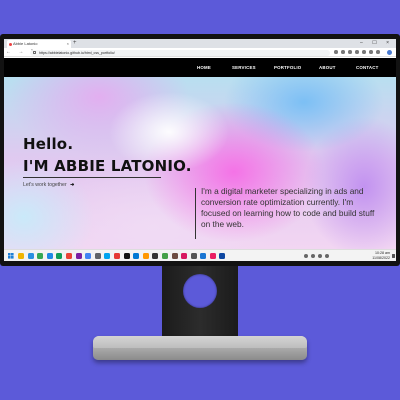 This screenshot has width=400, height=400. I want to click on monitor-stand-neck, so click(200, 304).